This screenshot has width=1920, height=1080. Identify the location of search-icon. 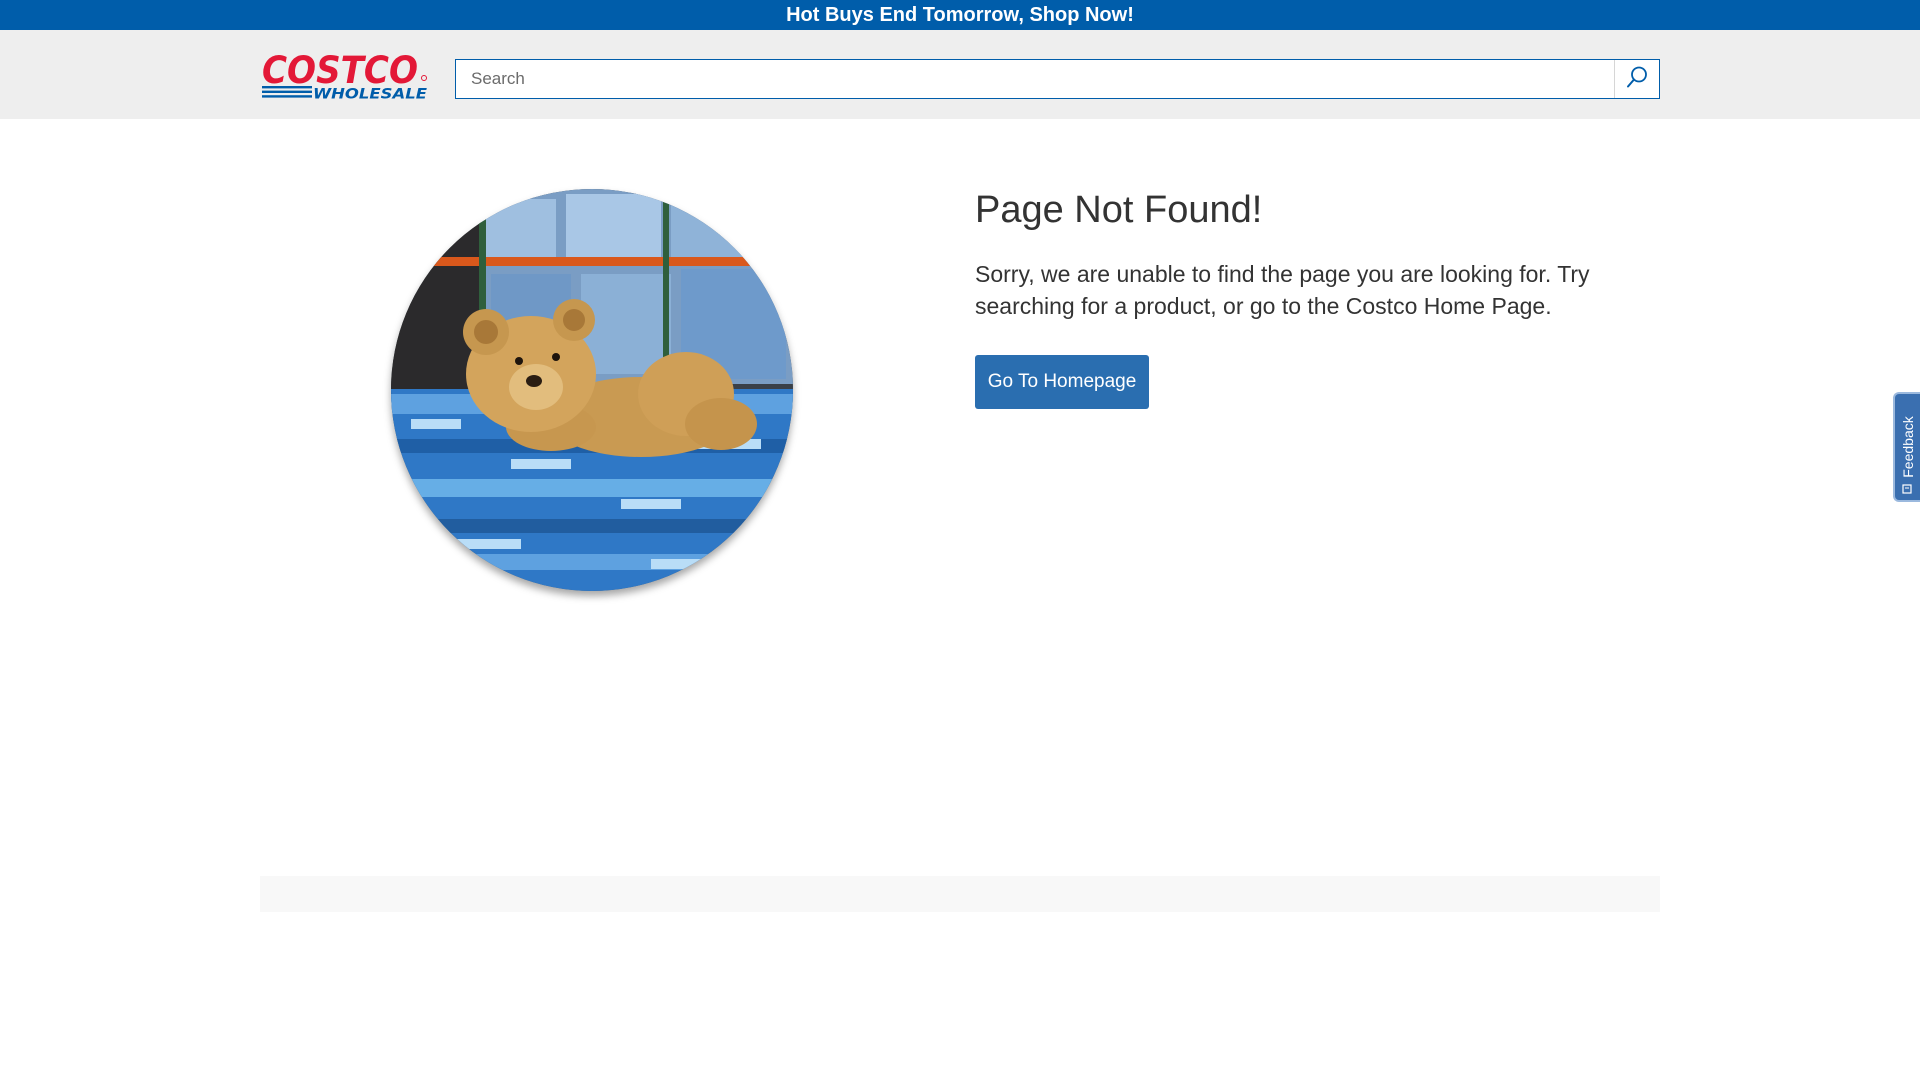
(1637, 79).